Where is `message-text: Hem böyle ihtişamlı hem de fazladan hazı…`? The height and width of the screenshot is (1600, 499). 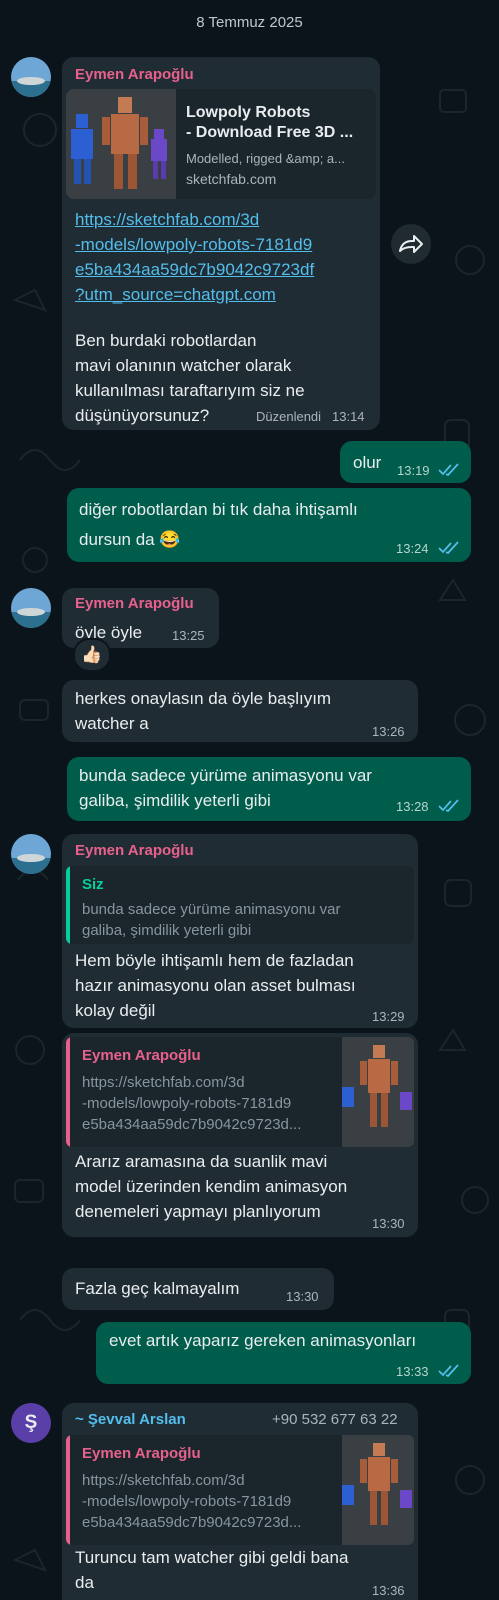 message-text: Hem böyle ihtişamlı hem de fazladan hazı… is located at coordinates (215, 985).